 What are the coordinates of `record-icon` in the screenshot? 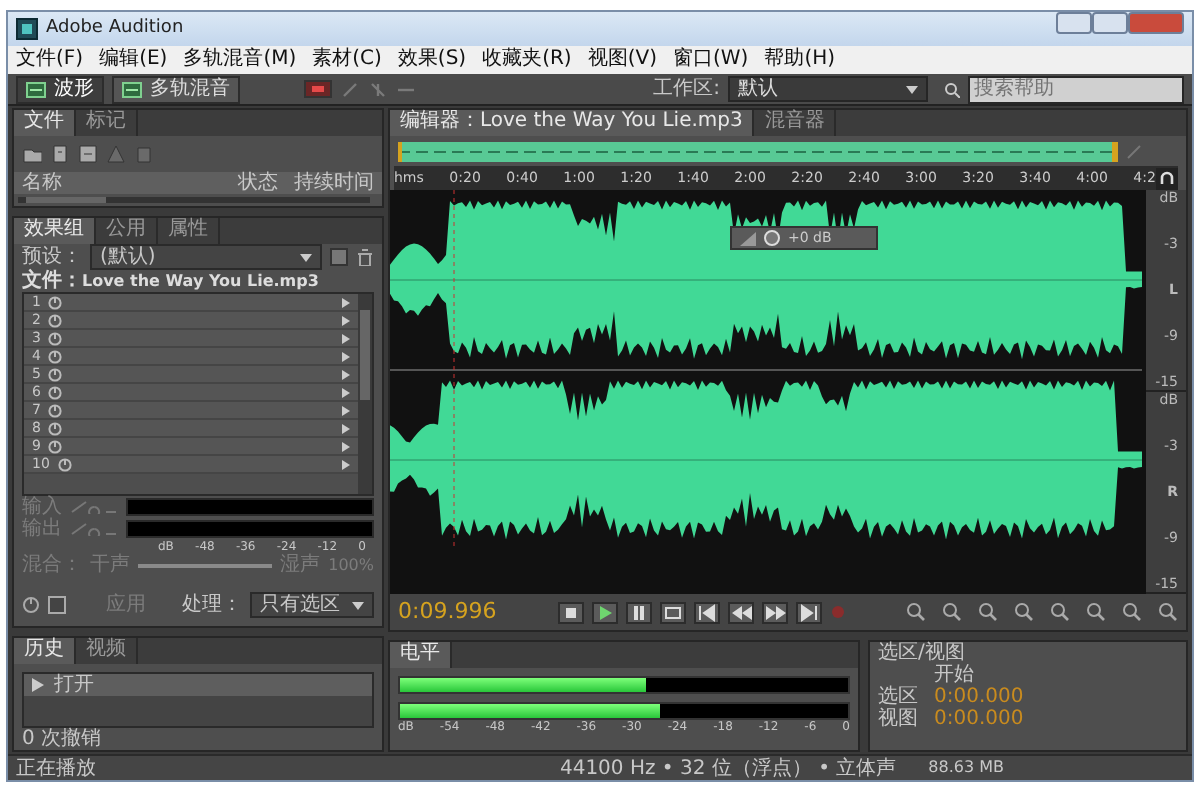 It's located at (318, 89).